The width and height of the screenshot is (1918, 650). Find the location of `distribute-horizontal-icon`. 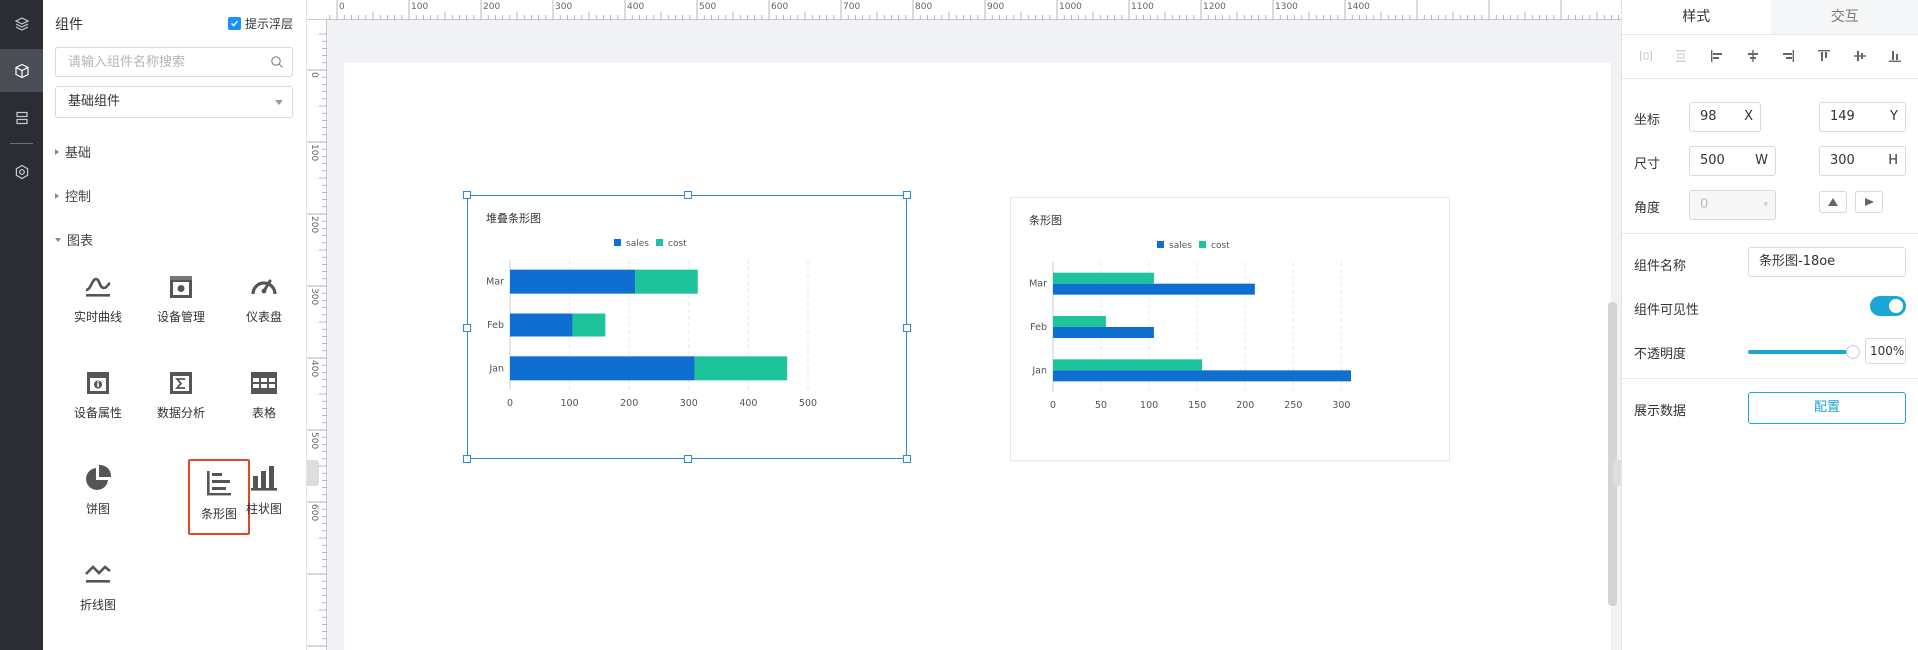

distribute-horizontal-icon is located at coordinates (1646, 56).